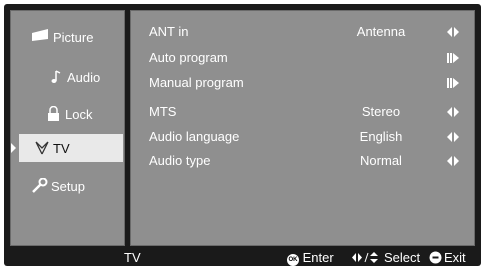 This screenshot has width=485, height=270. I want to click on row-label: ANT in, so click(169, 31).